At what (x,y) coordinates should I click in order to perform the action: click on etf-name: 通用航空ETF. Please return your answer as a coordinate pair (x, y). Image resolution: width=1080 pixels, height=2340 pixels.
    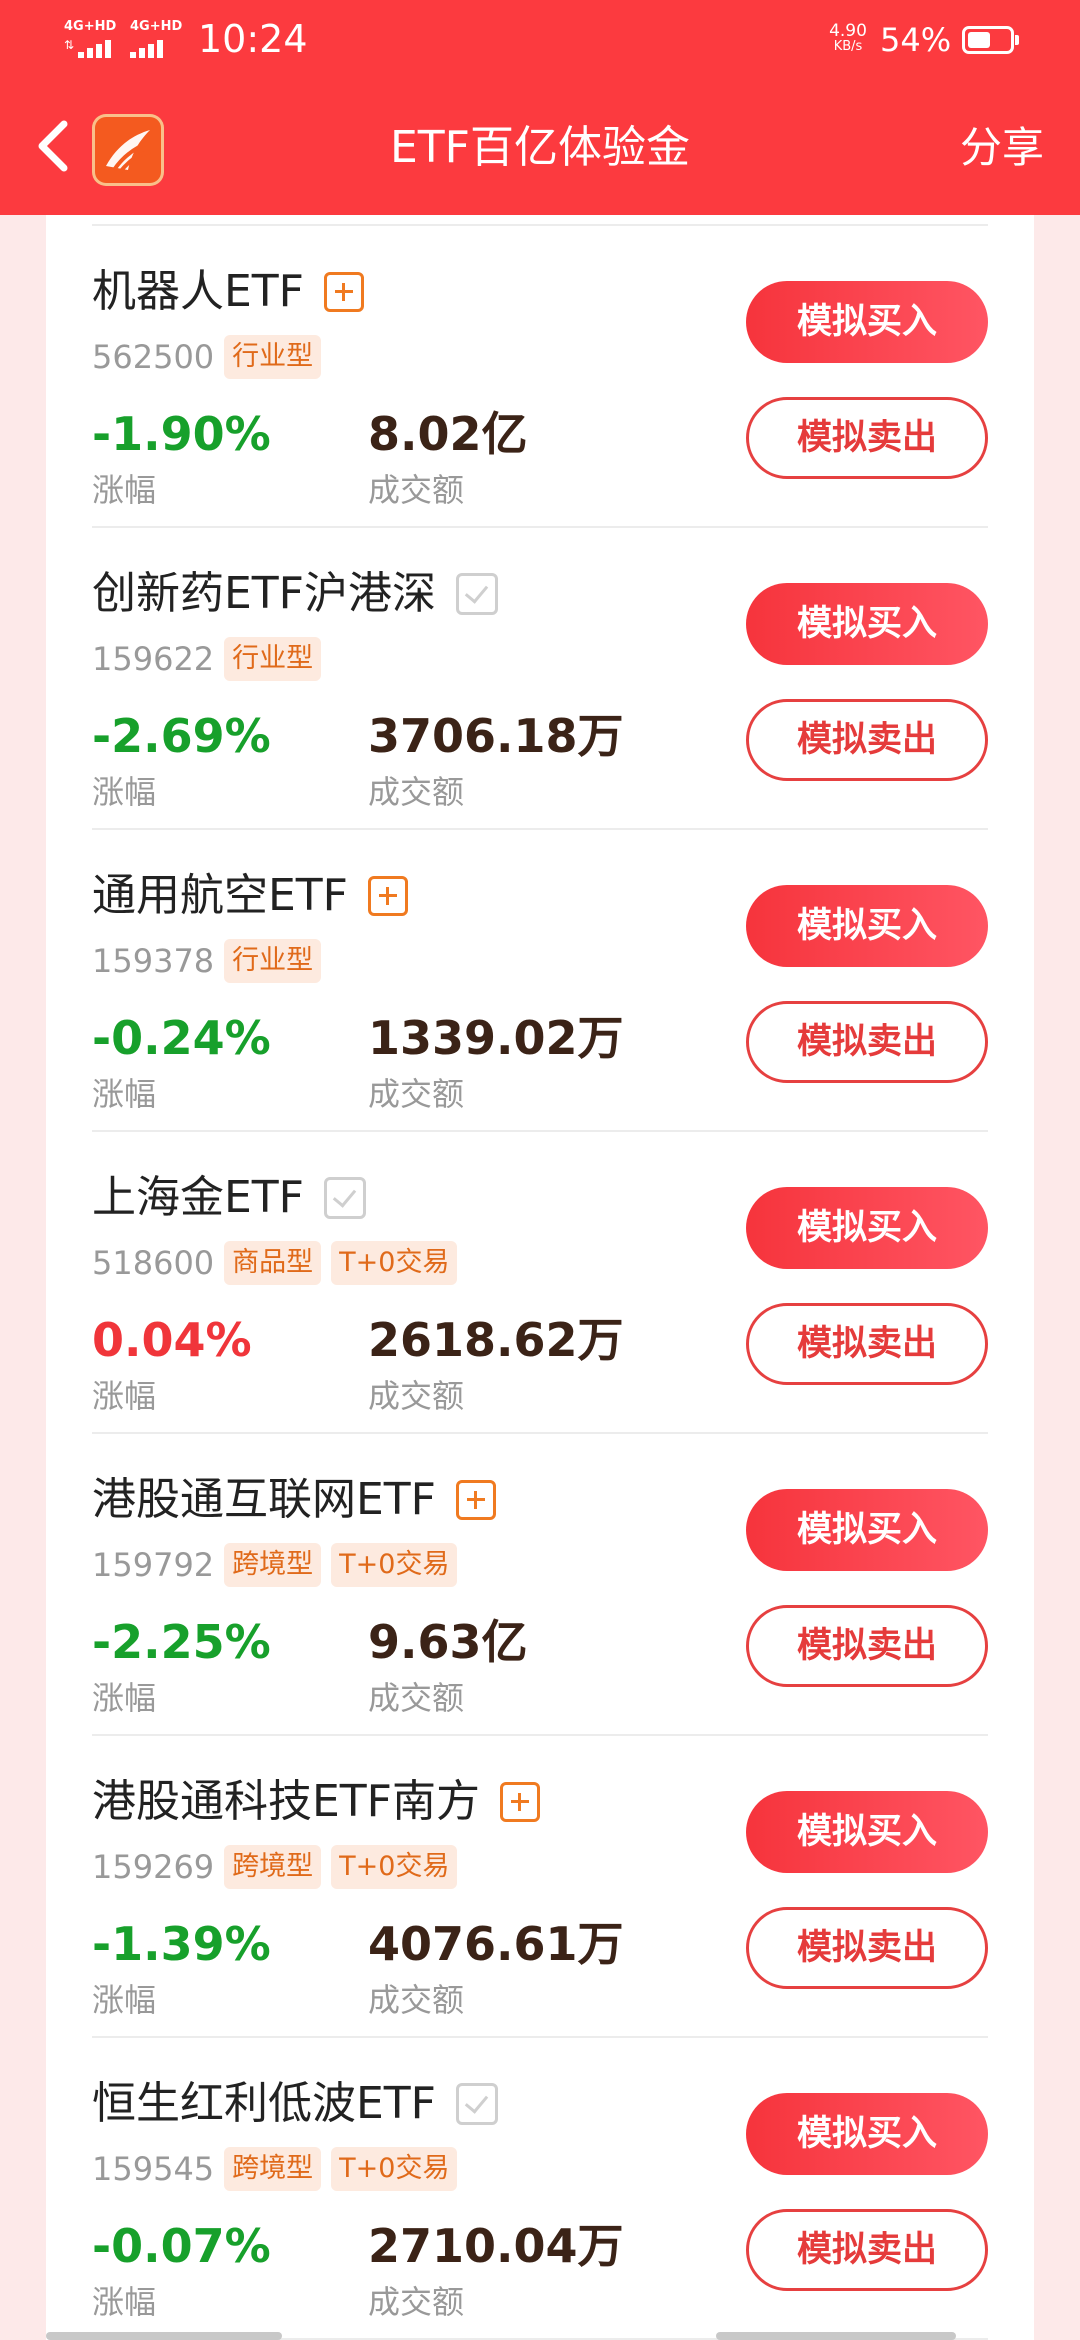
    Looking at the image, I should click on (220, 896).